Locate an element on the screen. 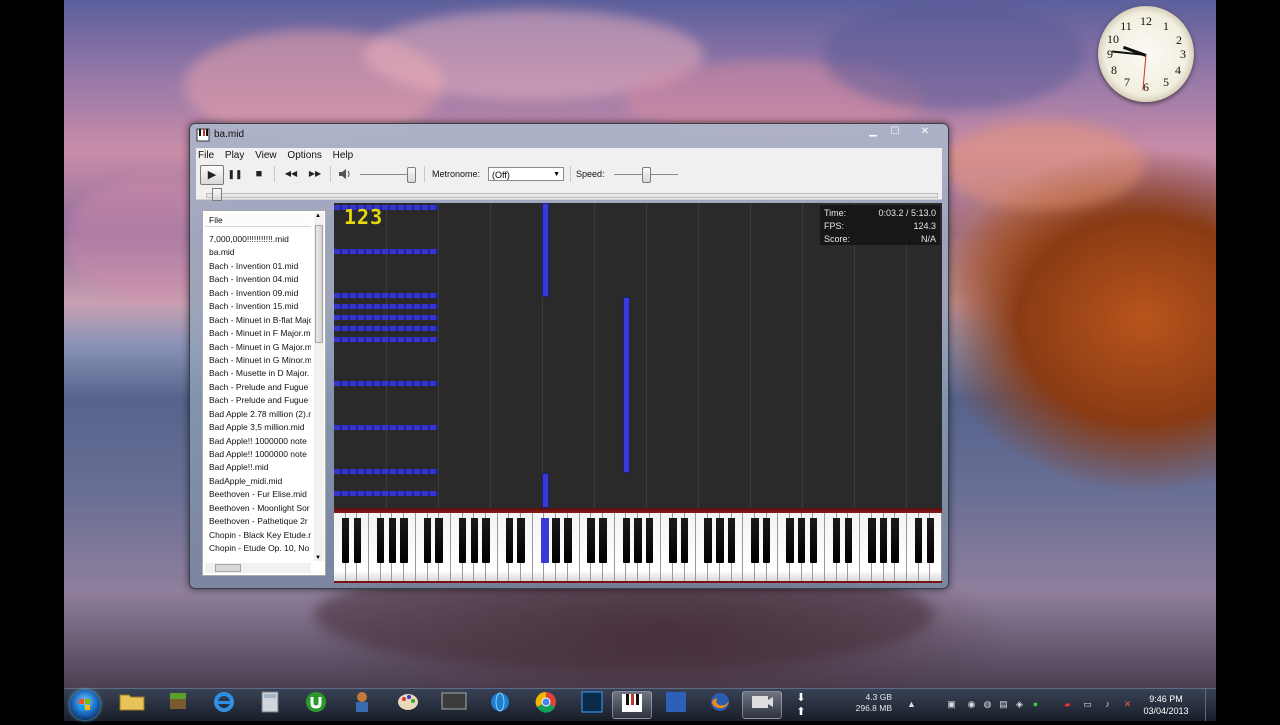 This screenshot has width=1280, height=725. rewind-button: ◀◀ is located at coordinates (291, 174).